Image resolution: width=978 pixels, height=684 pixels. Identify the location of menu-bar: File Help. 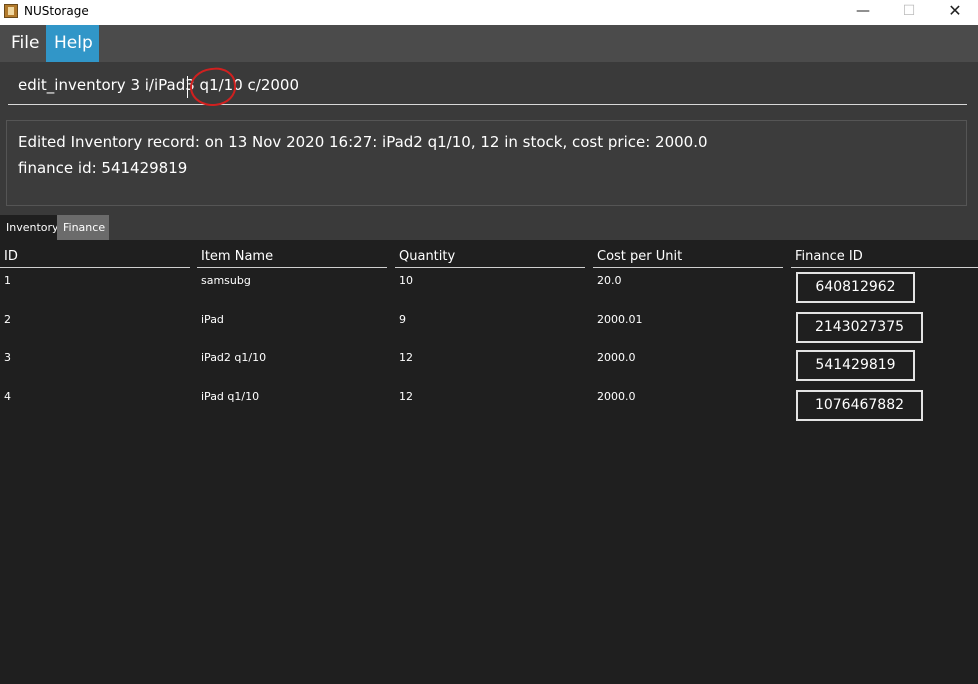
(489, 43).